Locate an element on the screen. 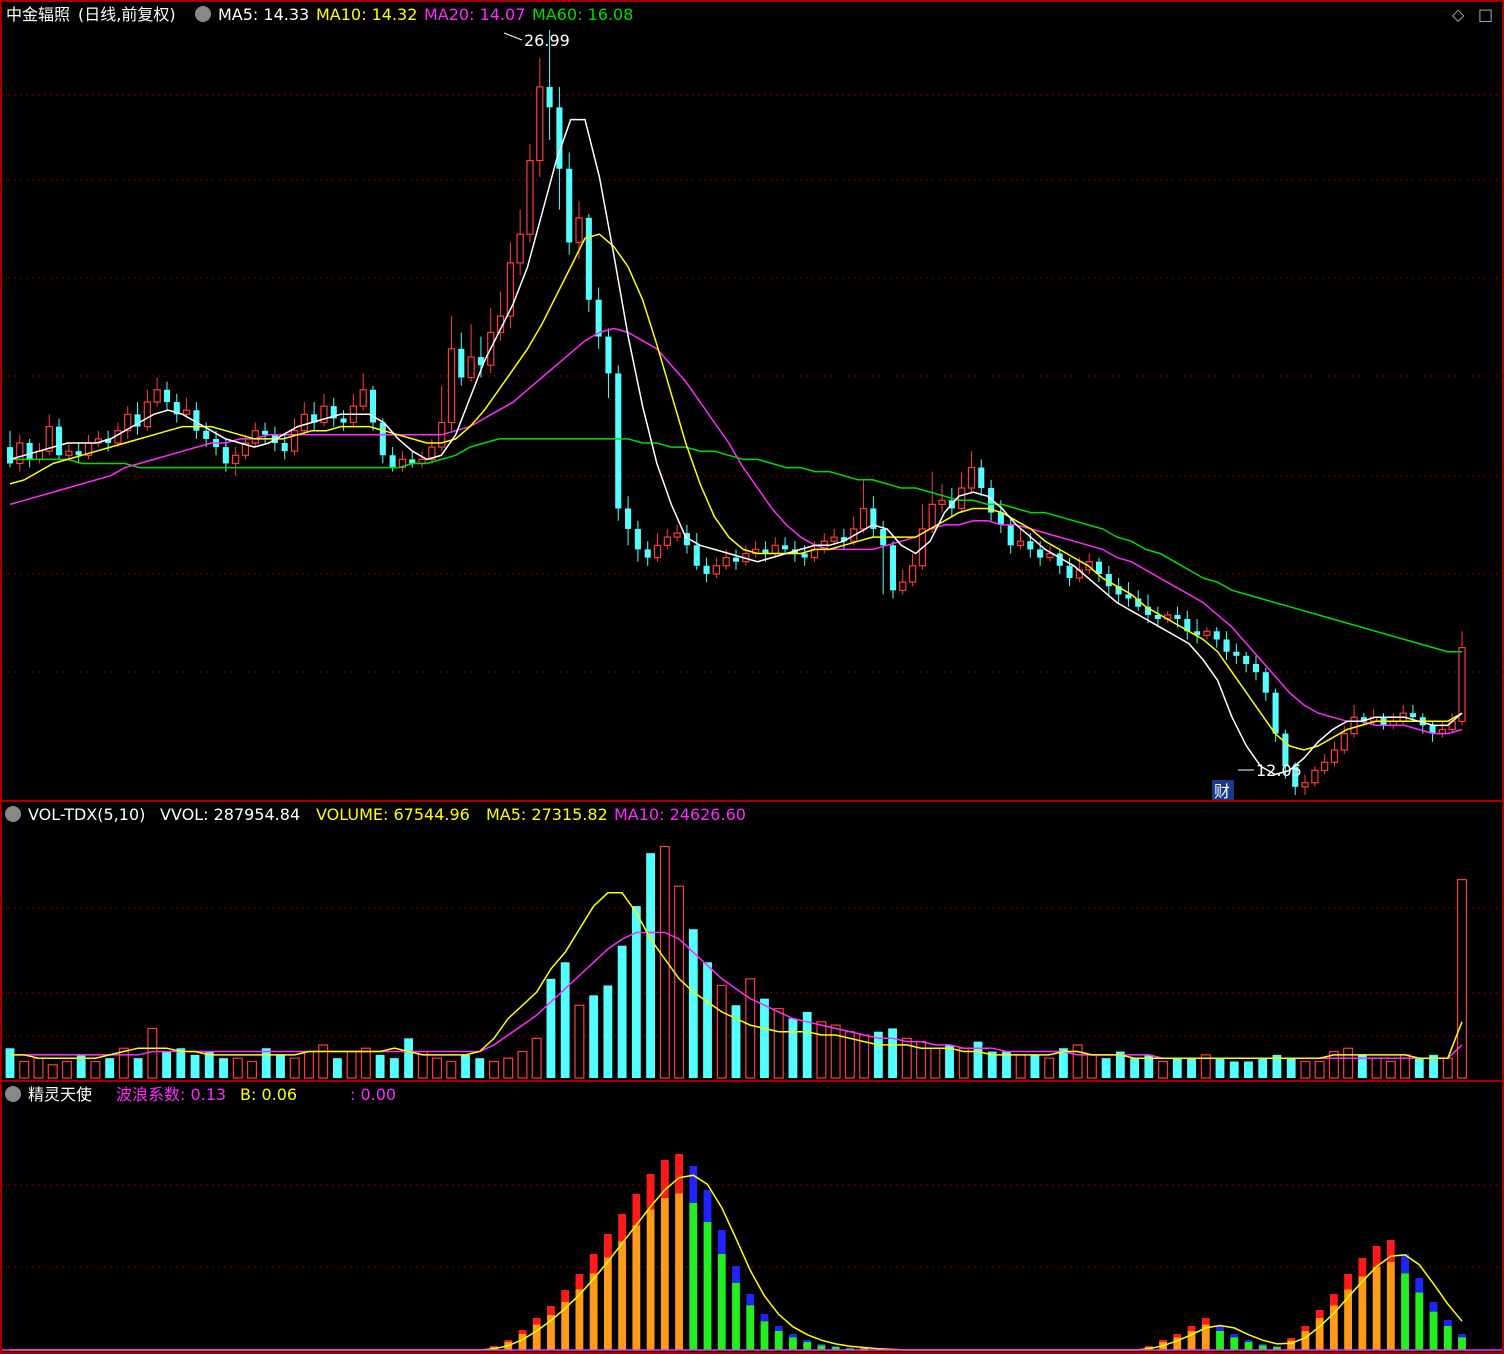  stock-name: 中金辐照 is located at coordinates (38, 14).